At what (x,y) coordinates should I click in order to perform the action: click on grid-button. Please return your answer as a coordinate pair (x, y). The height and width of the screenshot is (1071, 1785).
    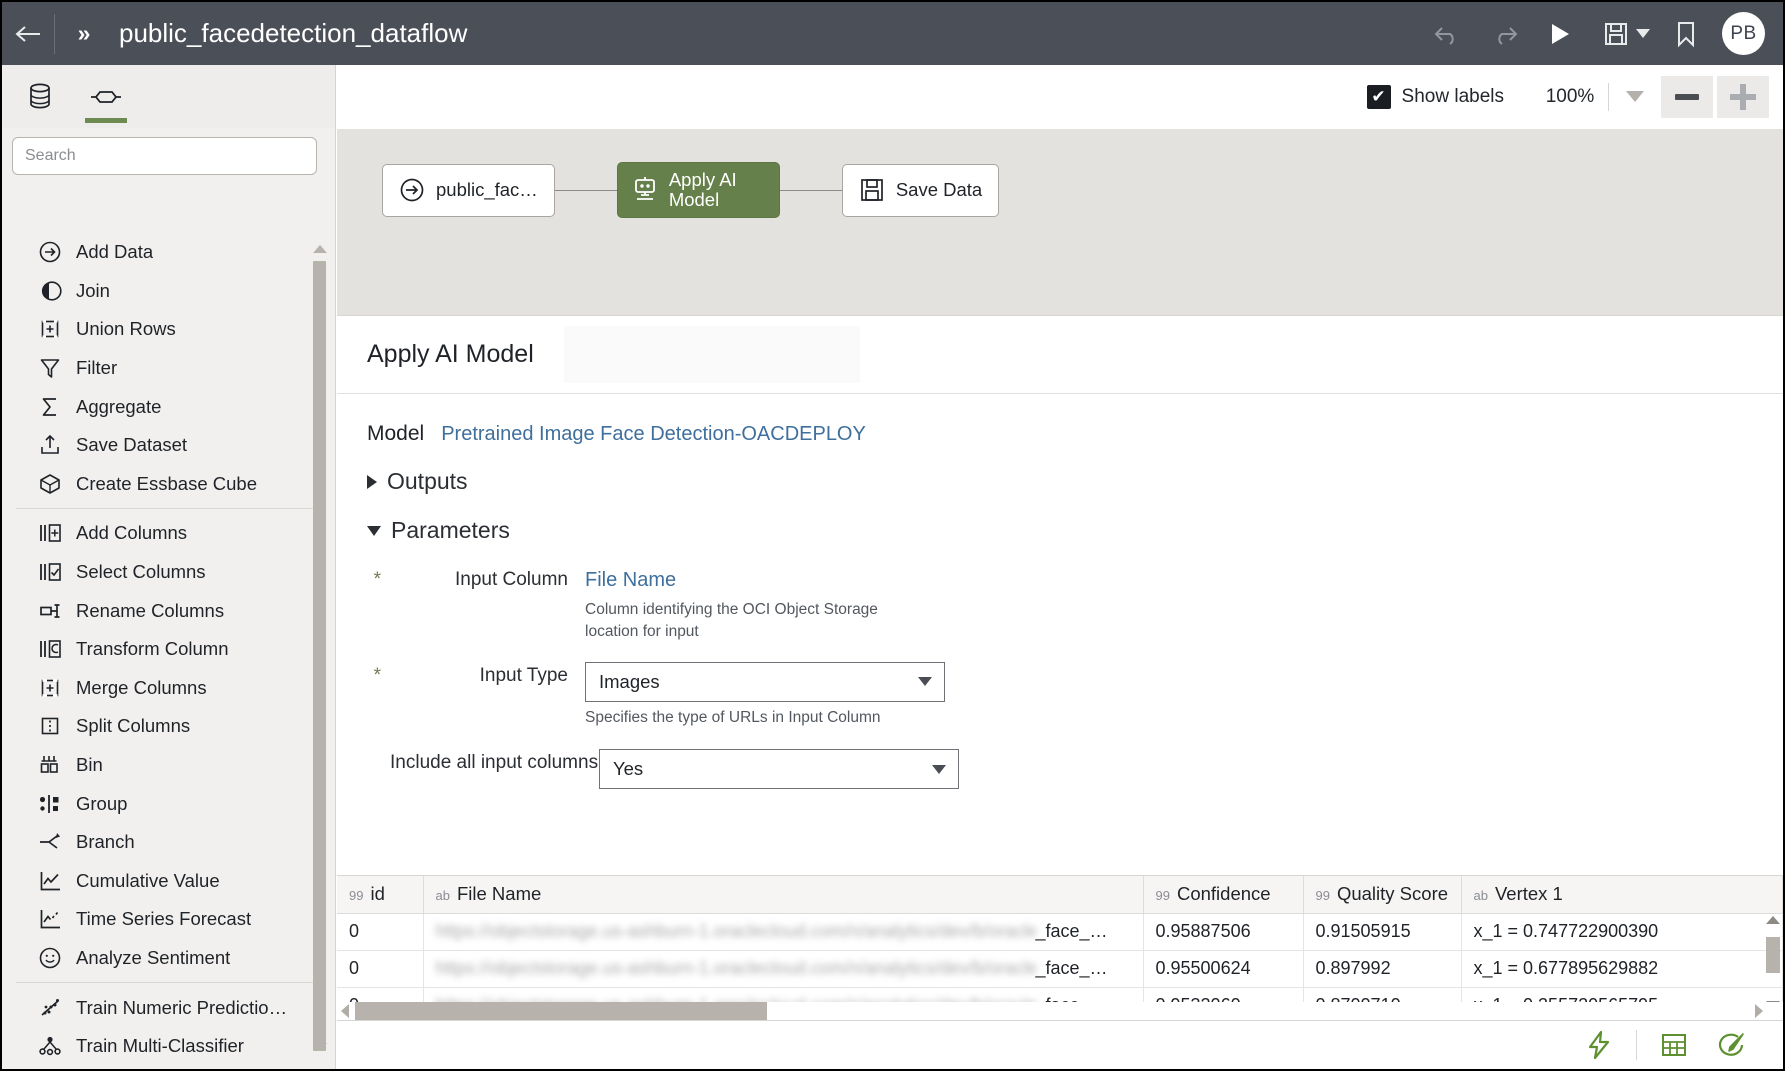
    Looking at the image, I should click on (1674, 1045).